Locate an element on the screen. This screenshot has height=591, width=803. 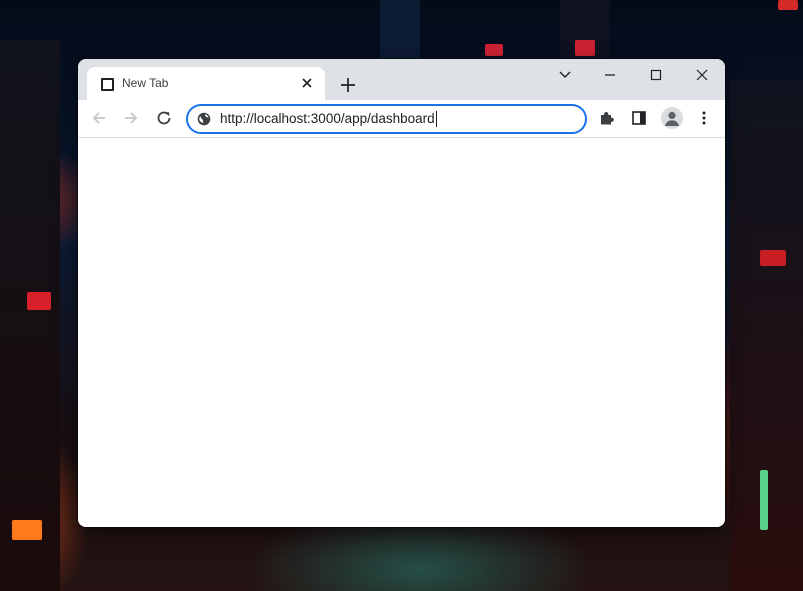
tab-strip: New Tab is located at coordinates (401, 79).